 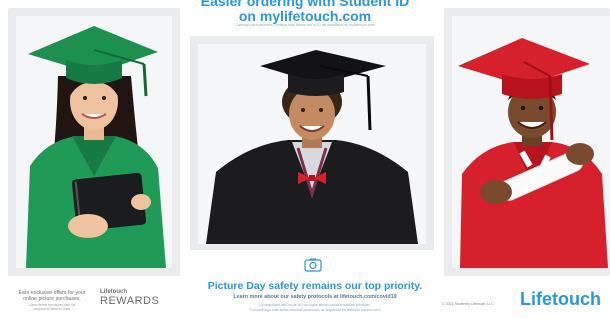 What do you see at coordinates (313, 265) in the screenshot?
I see `camera-shield-icon` at bounding box center [313, 265].